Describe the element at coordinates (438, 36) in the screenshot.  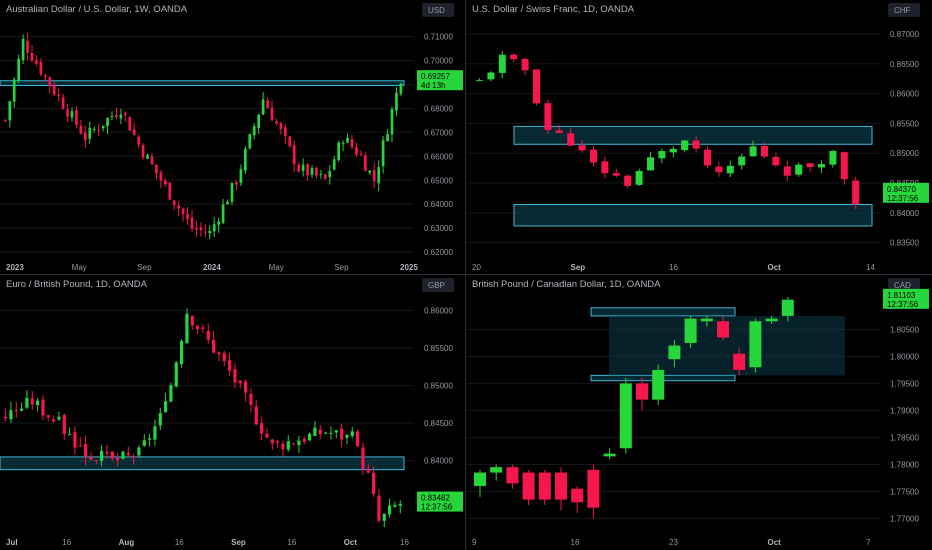
I see `price-tick-label: 0.71000` at that location.